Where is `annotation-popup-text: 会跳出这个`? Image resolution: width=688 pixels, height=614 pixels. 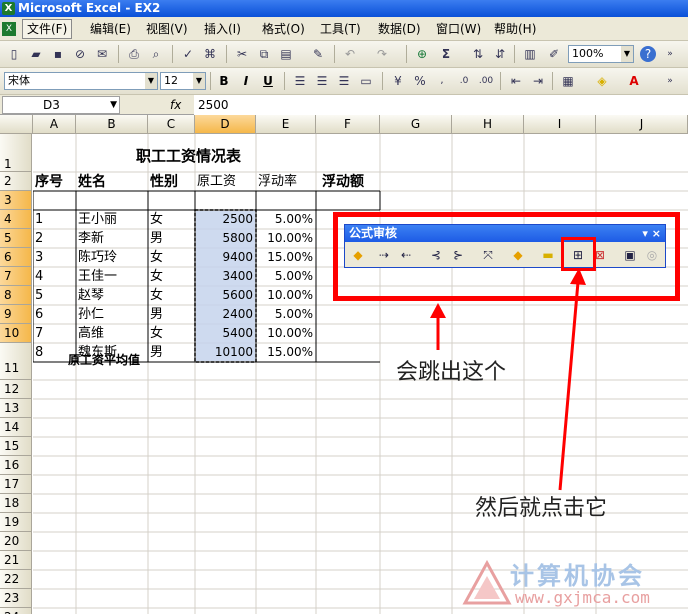
annotation-popup-text: 会跳出这个 is located at coordinates (451, 372).